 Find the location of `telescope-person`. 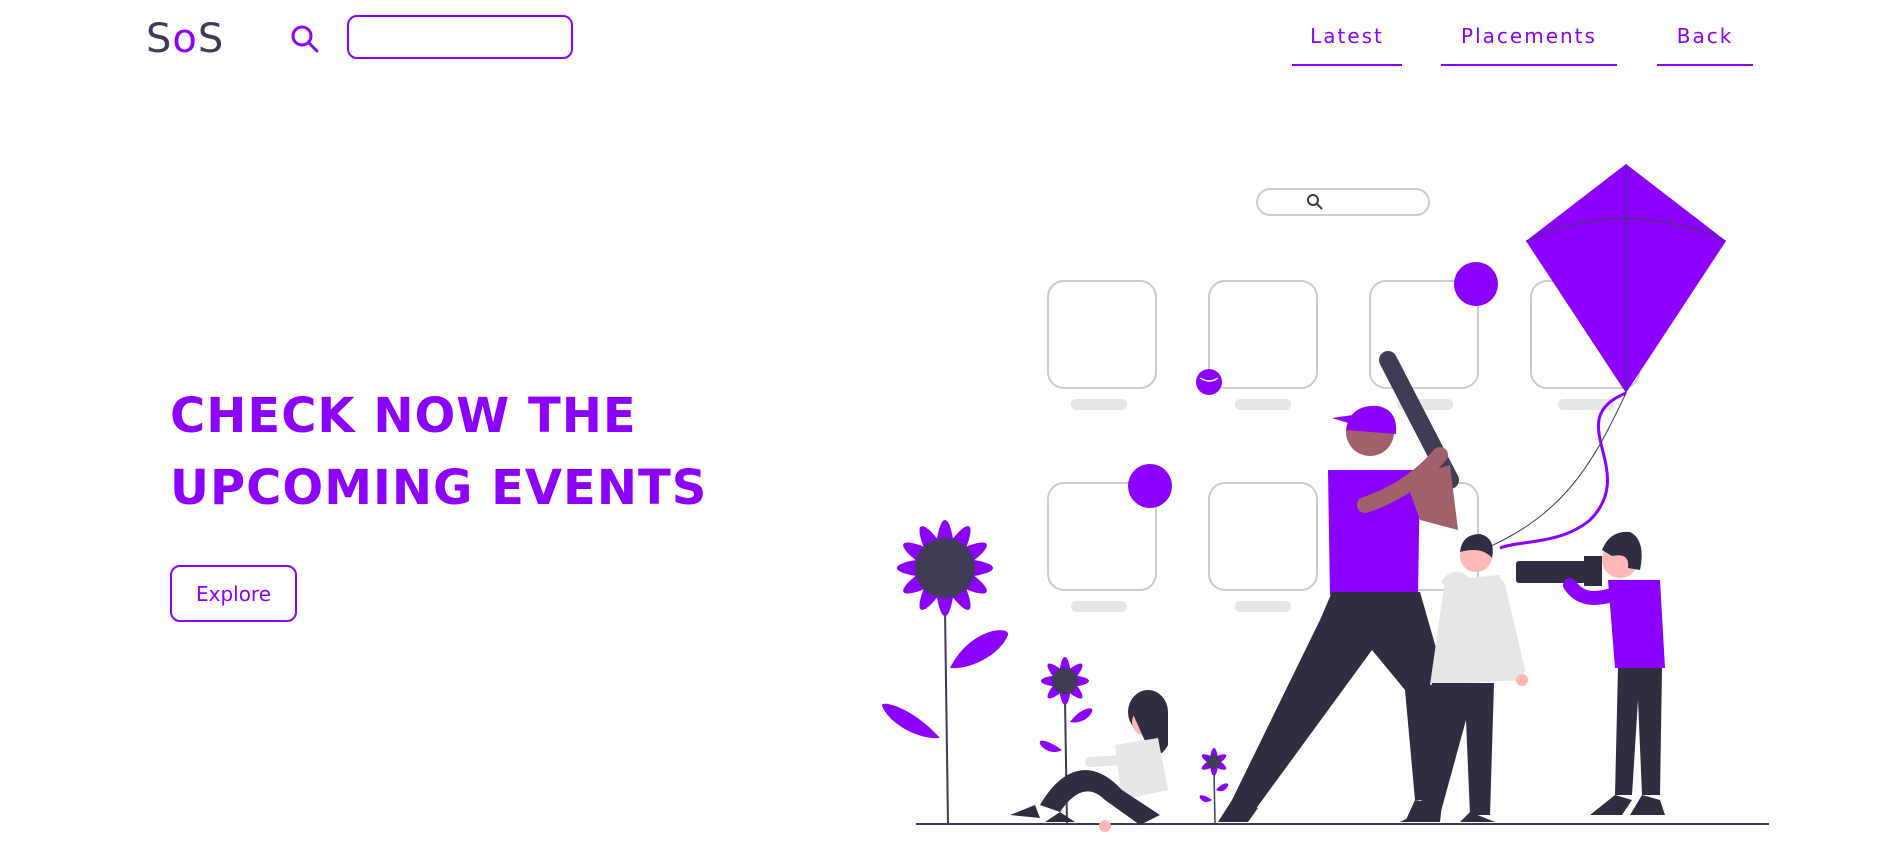

telescope-person is located at coordinates (1590, 673).